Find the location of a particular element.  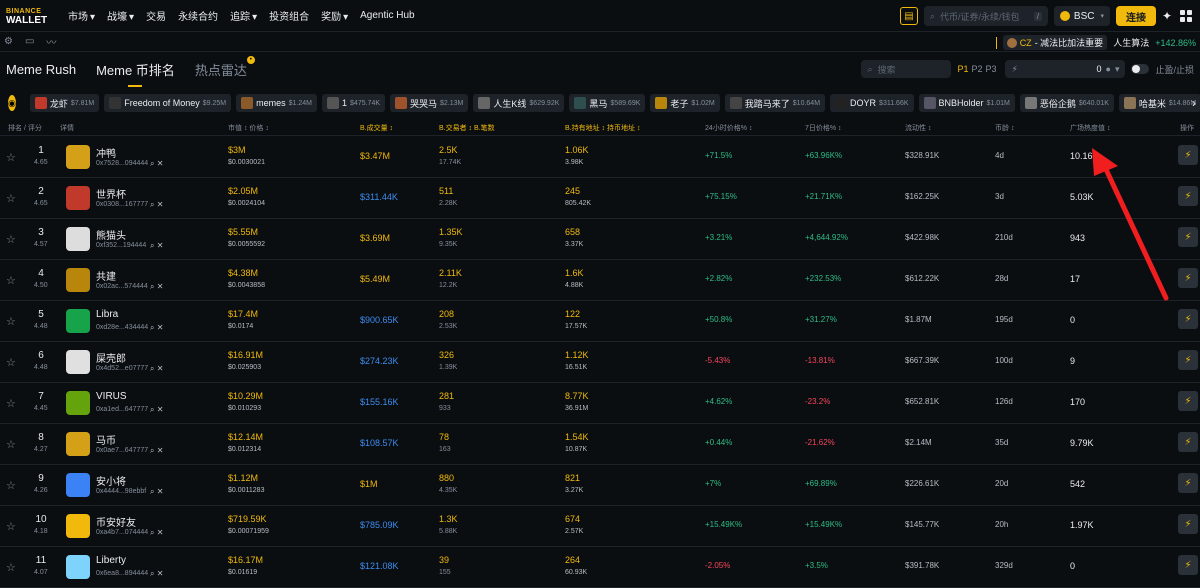

hot-tag: 哈基米 $14.86M is located at coordinates (1159, 103).